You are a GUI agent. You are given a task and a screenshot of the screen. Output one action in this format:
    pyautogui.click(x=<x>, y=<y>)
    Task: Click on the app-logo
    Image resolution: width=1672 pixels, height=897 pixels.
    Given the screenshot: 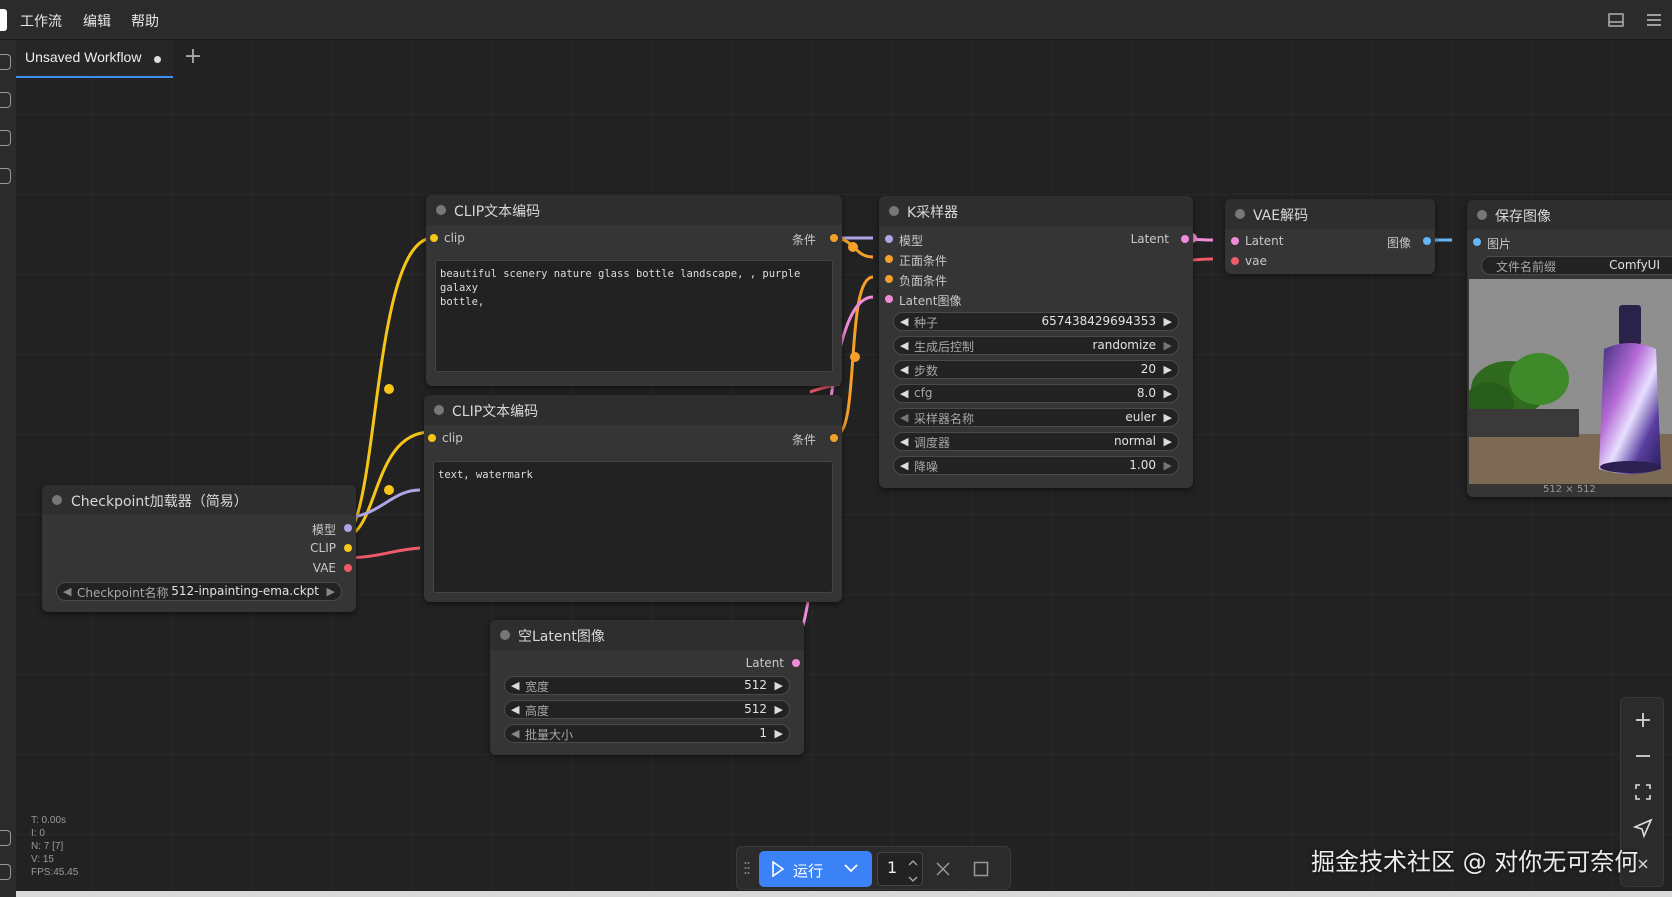 What is the action you would take?
    pyautogui.click(x=3, y=20)
    